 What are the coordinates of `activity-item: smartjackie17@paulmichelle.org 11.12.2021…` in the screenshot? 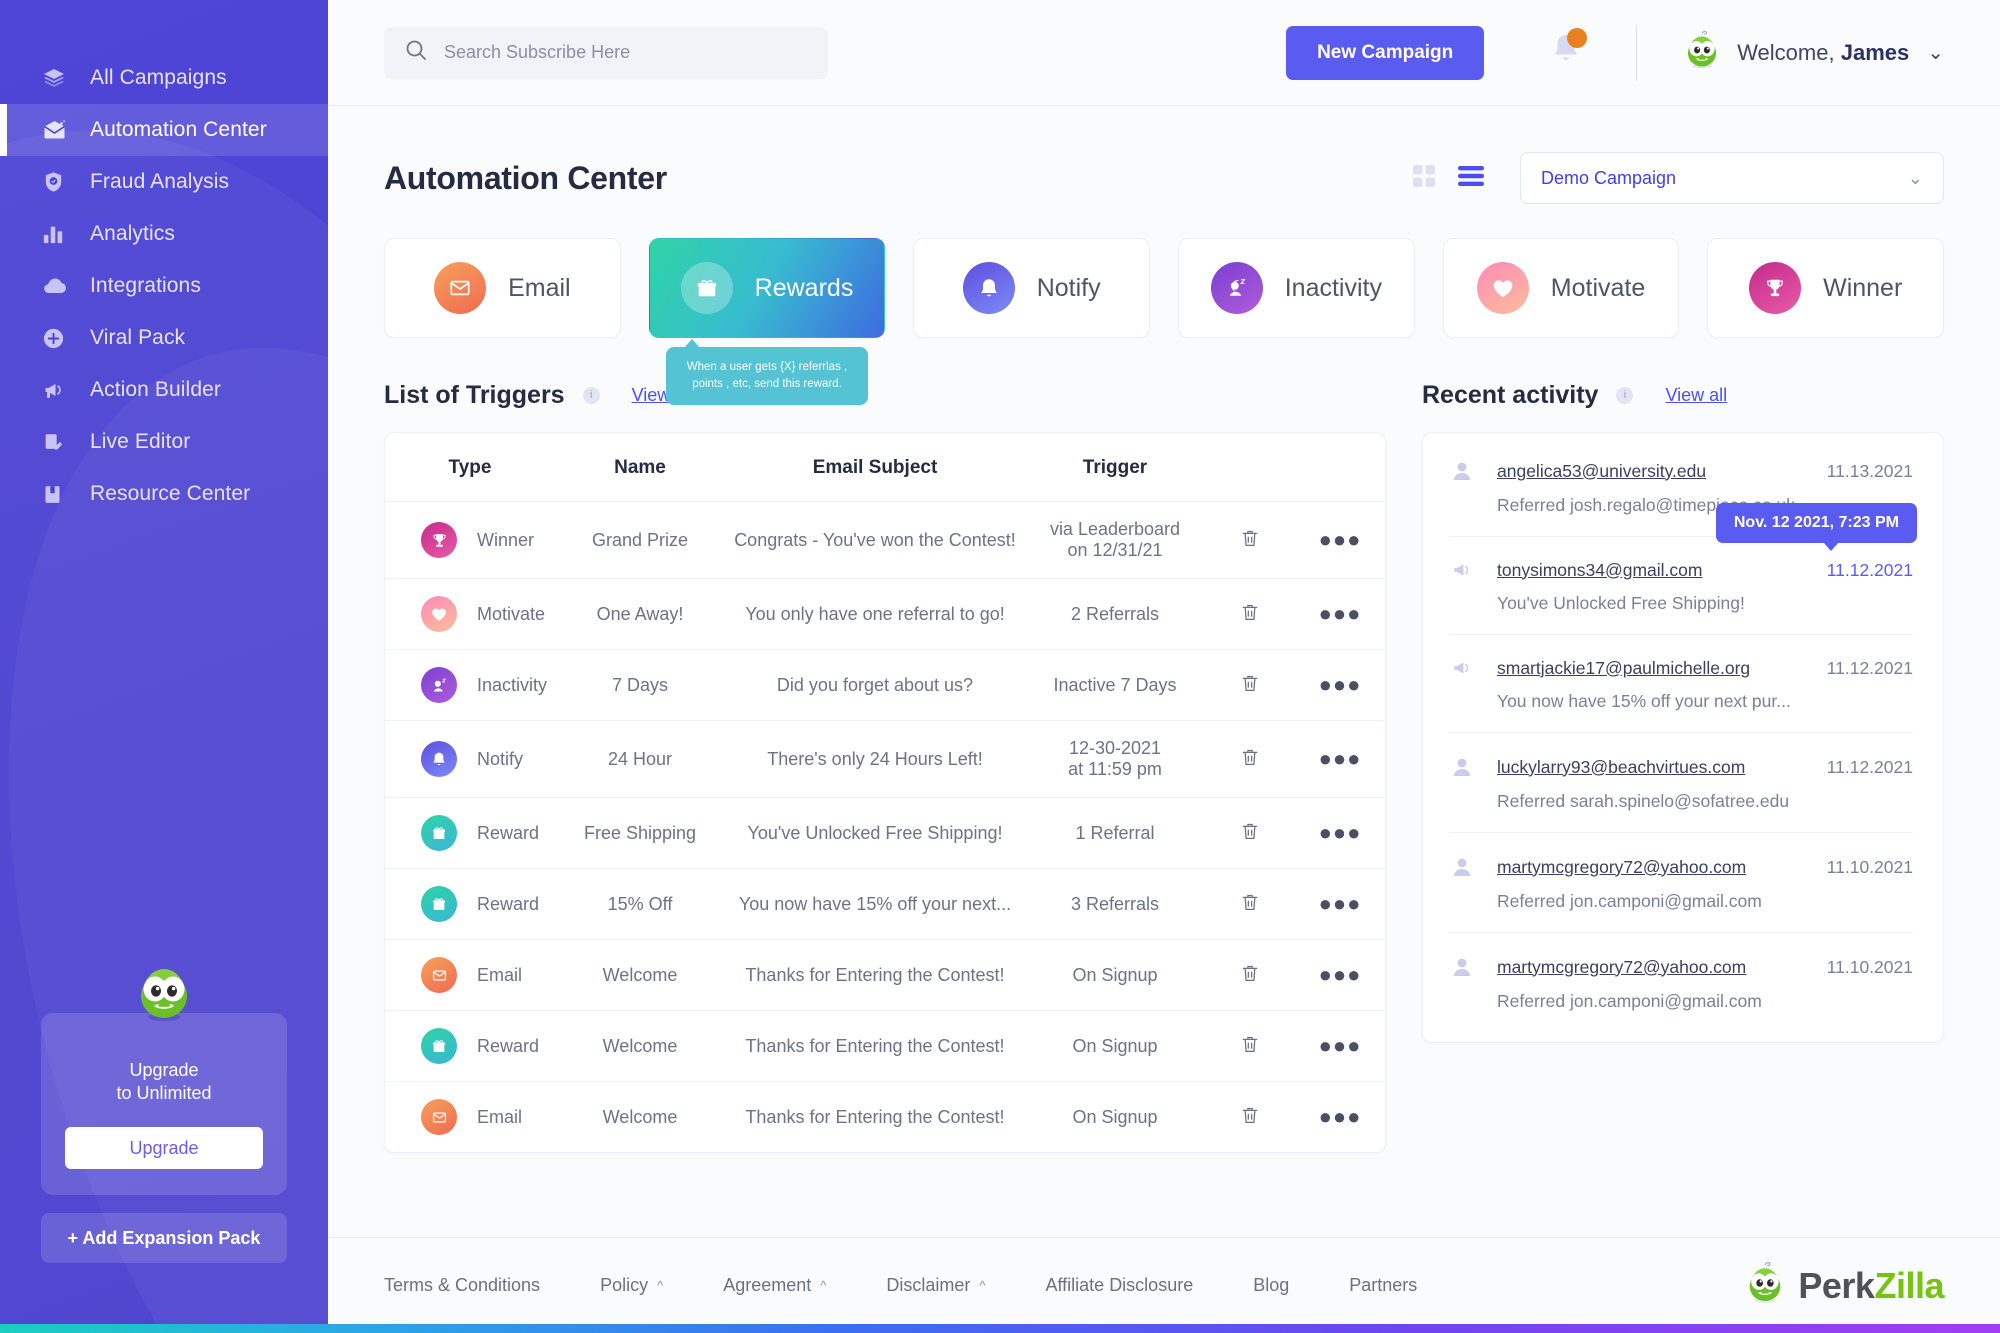 It's located at (1681, 683).